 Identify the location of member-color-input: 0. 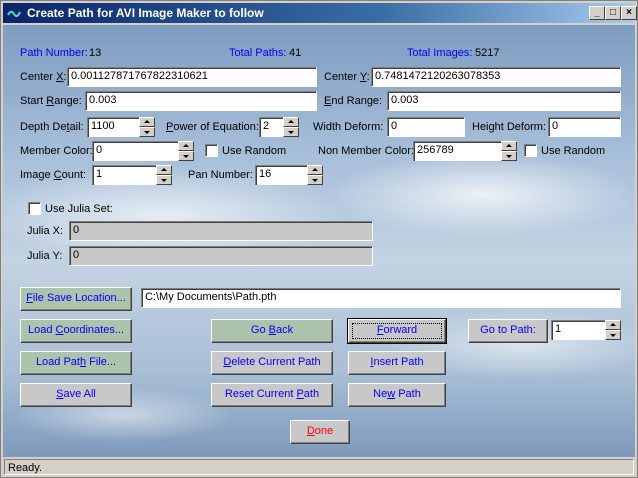
(135, 151).